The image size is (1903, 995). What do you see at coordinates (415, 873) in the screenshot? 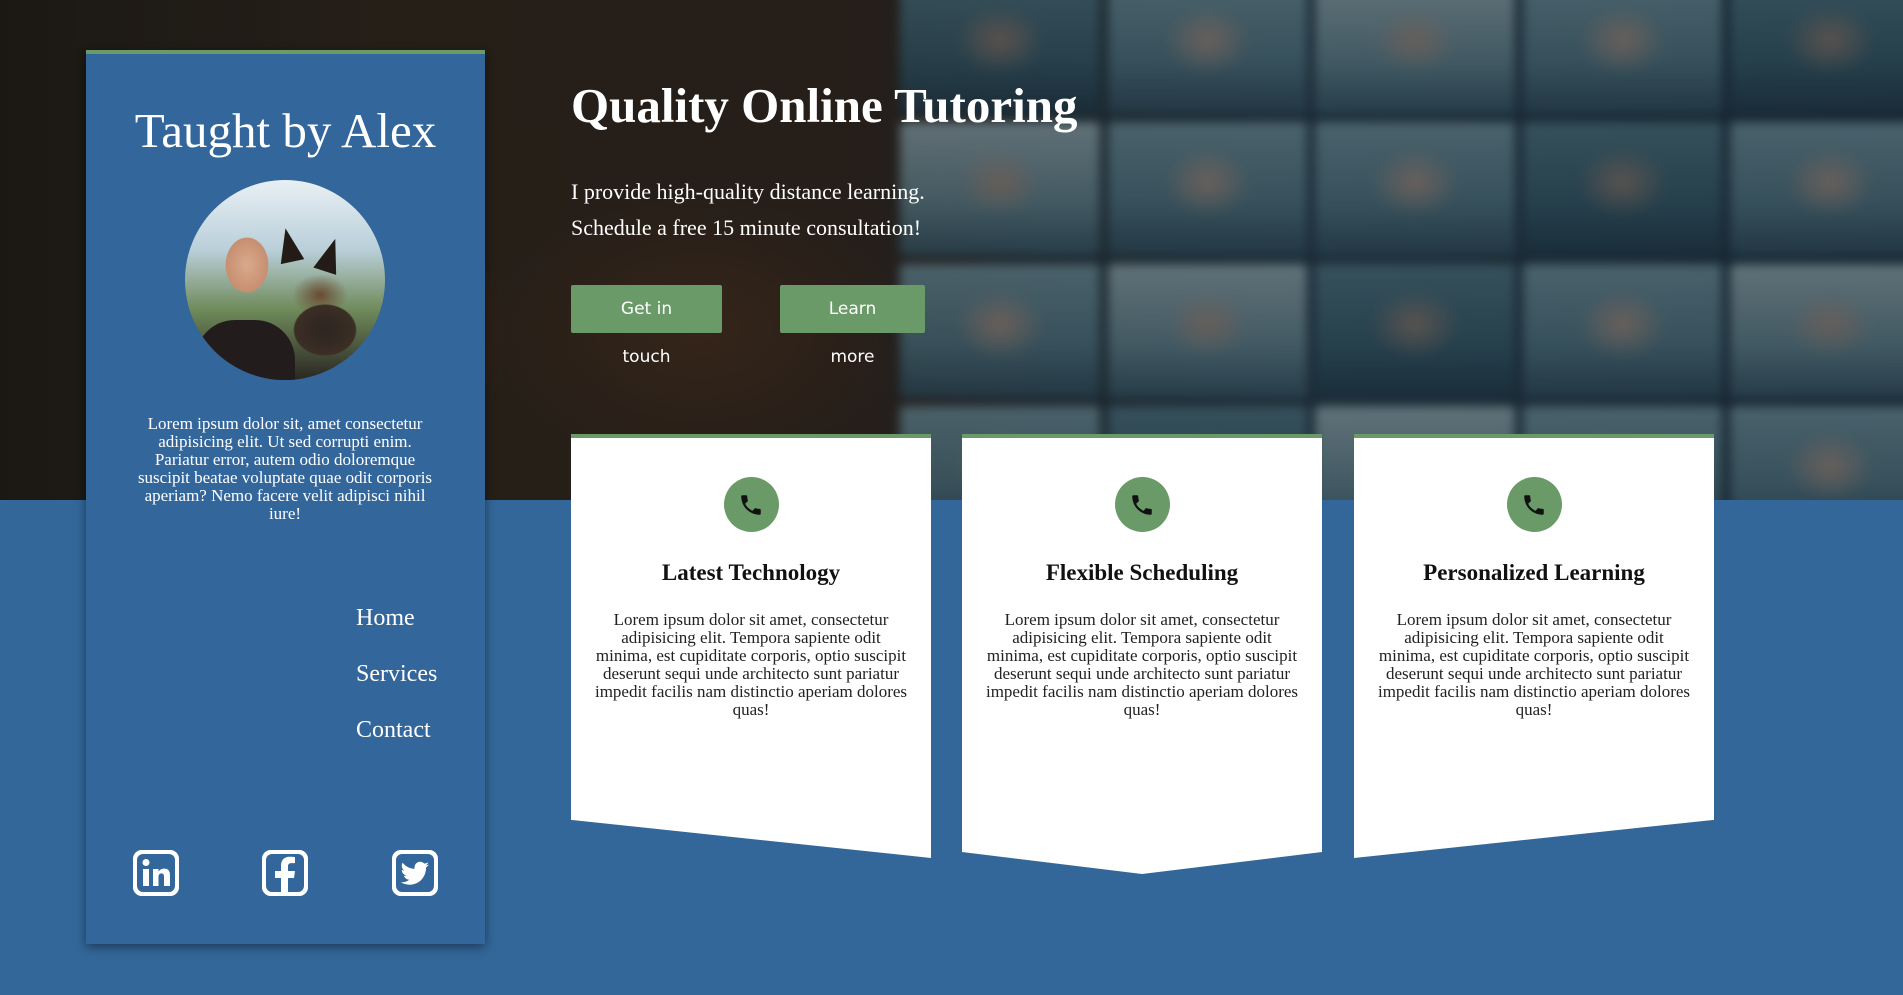
I see `twitter-icon` at bounding box center [415, 873].